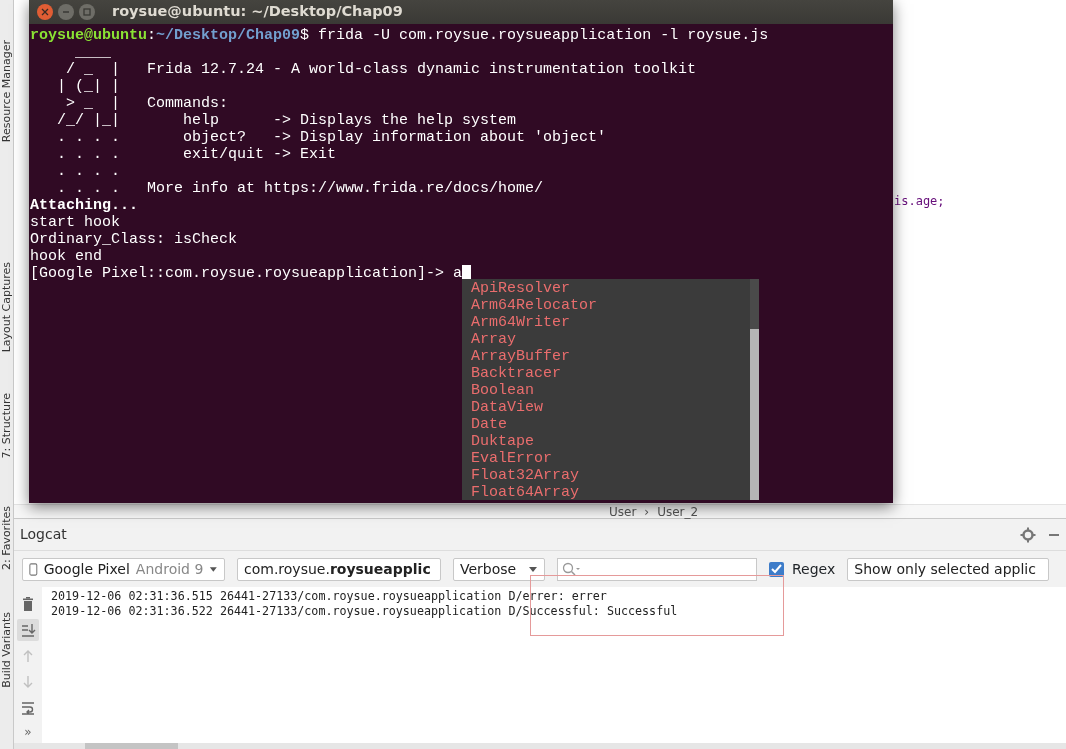  I want to click on terminal-line: Ordinary_Class: isCheck, so click(134, 239).